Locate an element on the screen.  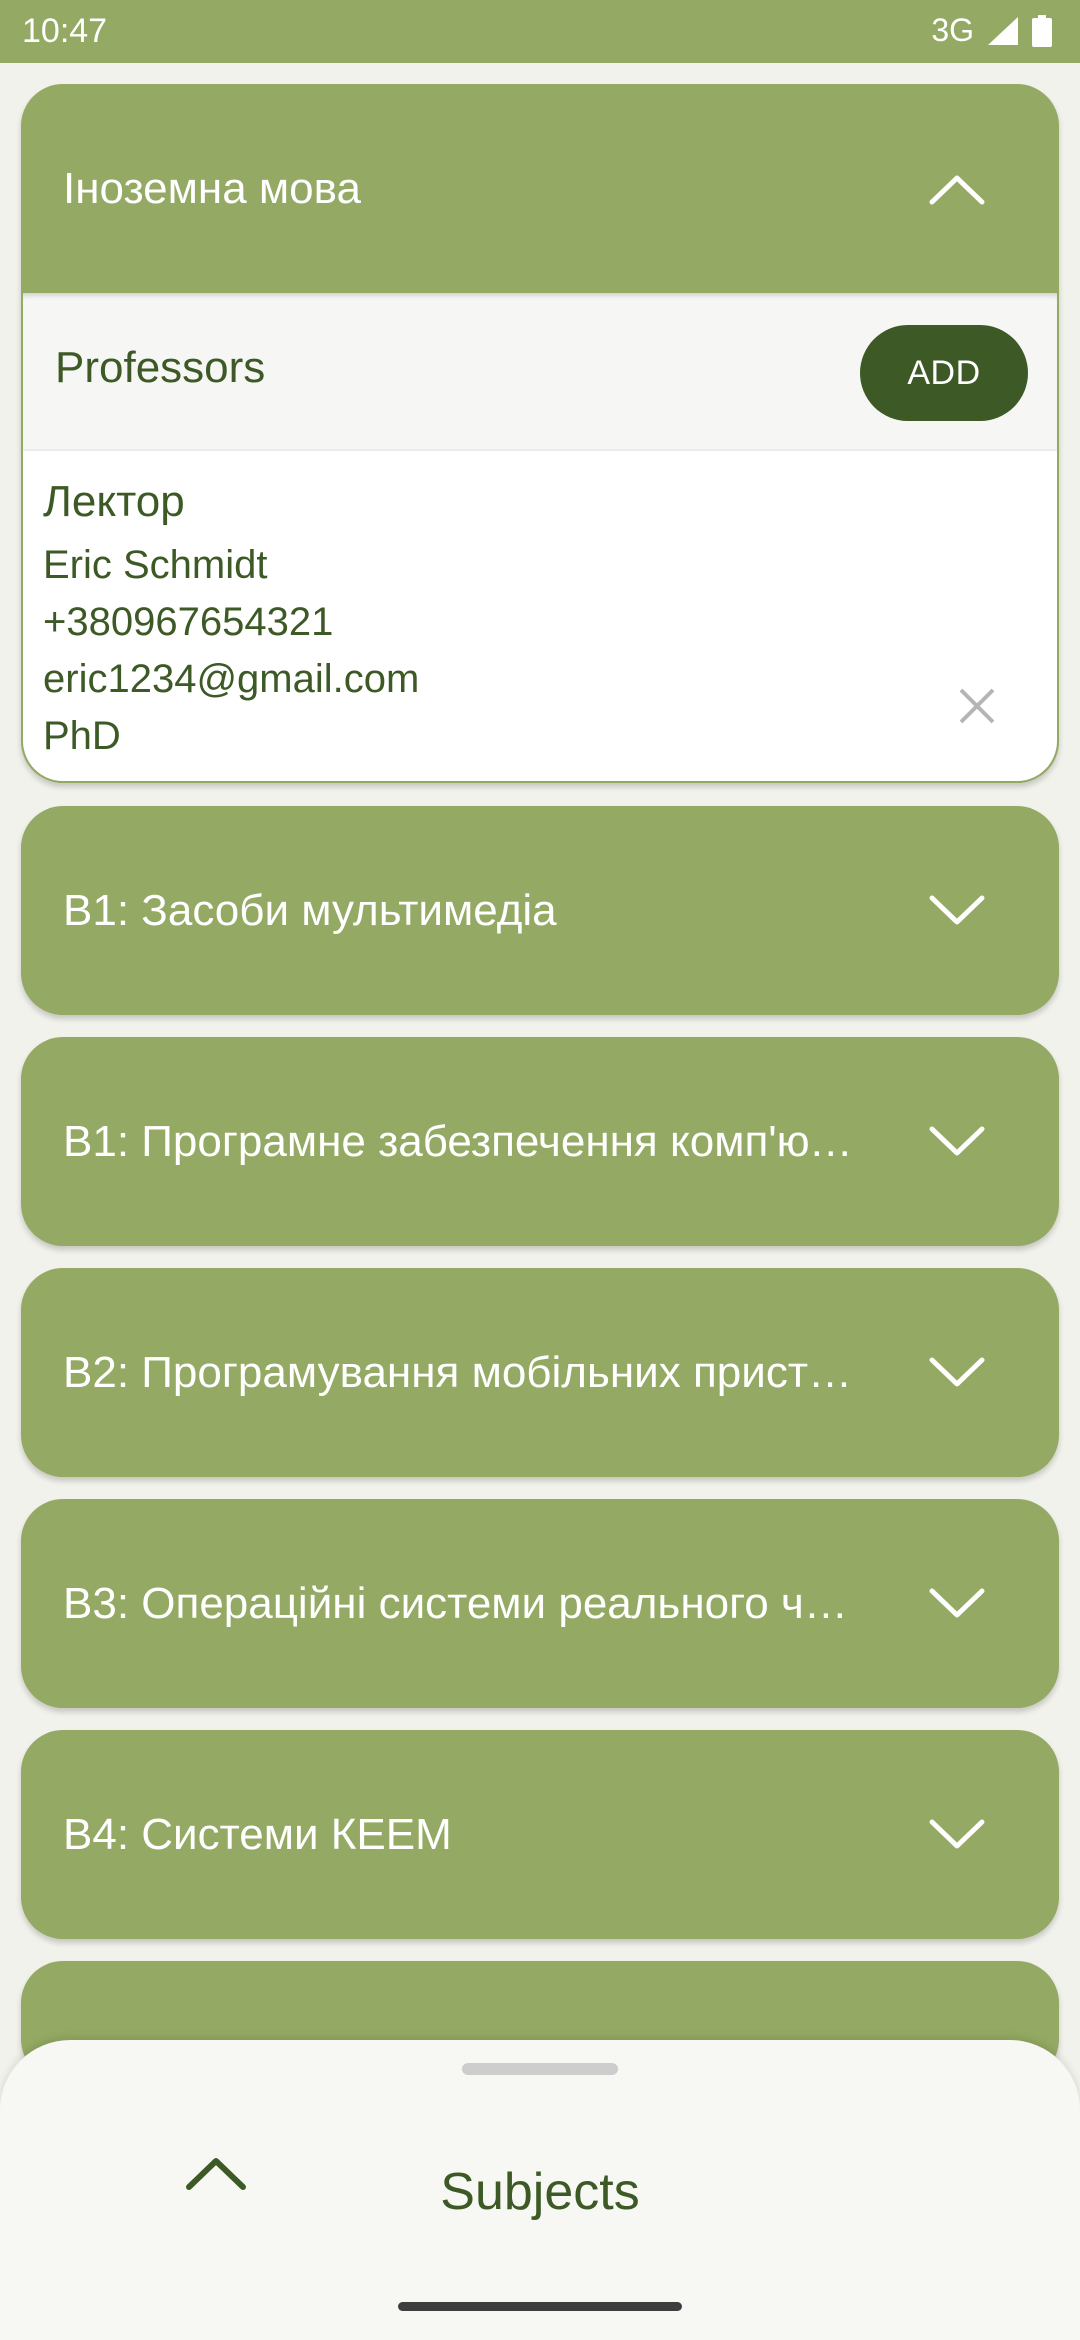
status-icons: 3G is located at coordinates (991, 30).